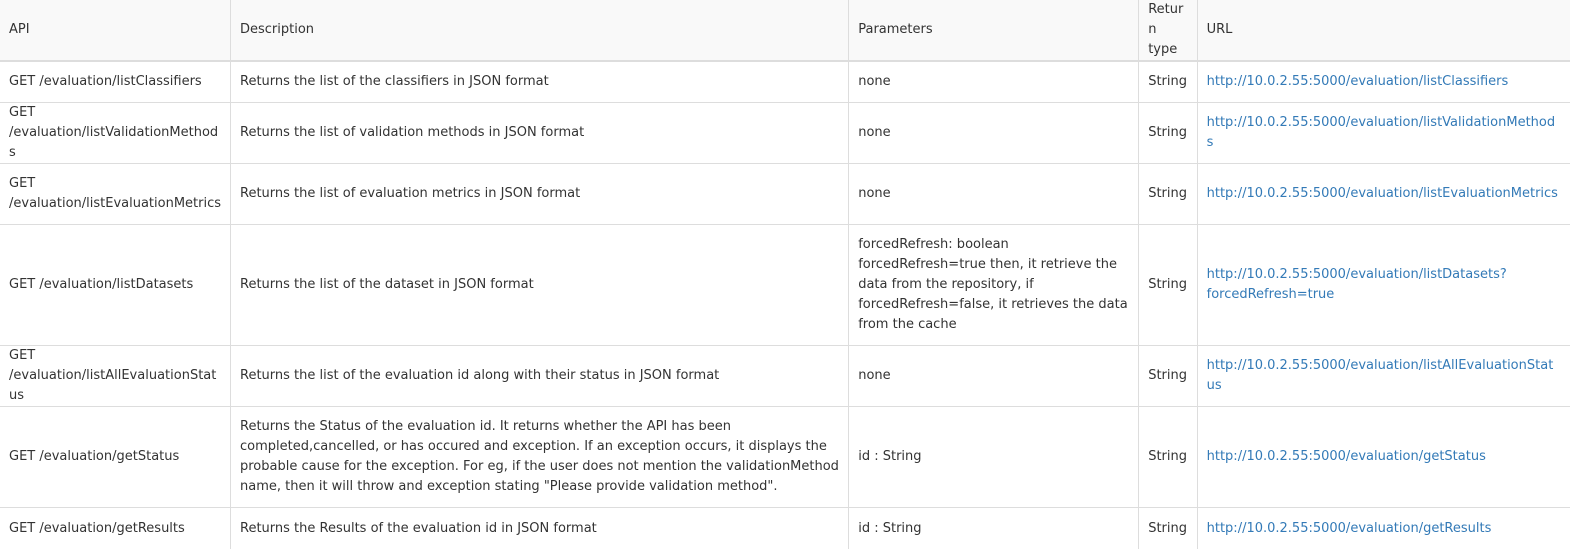 The image size is (1580, 549). I want to click on header-url: URL, so click(1383, 30).